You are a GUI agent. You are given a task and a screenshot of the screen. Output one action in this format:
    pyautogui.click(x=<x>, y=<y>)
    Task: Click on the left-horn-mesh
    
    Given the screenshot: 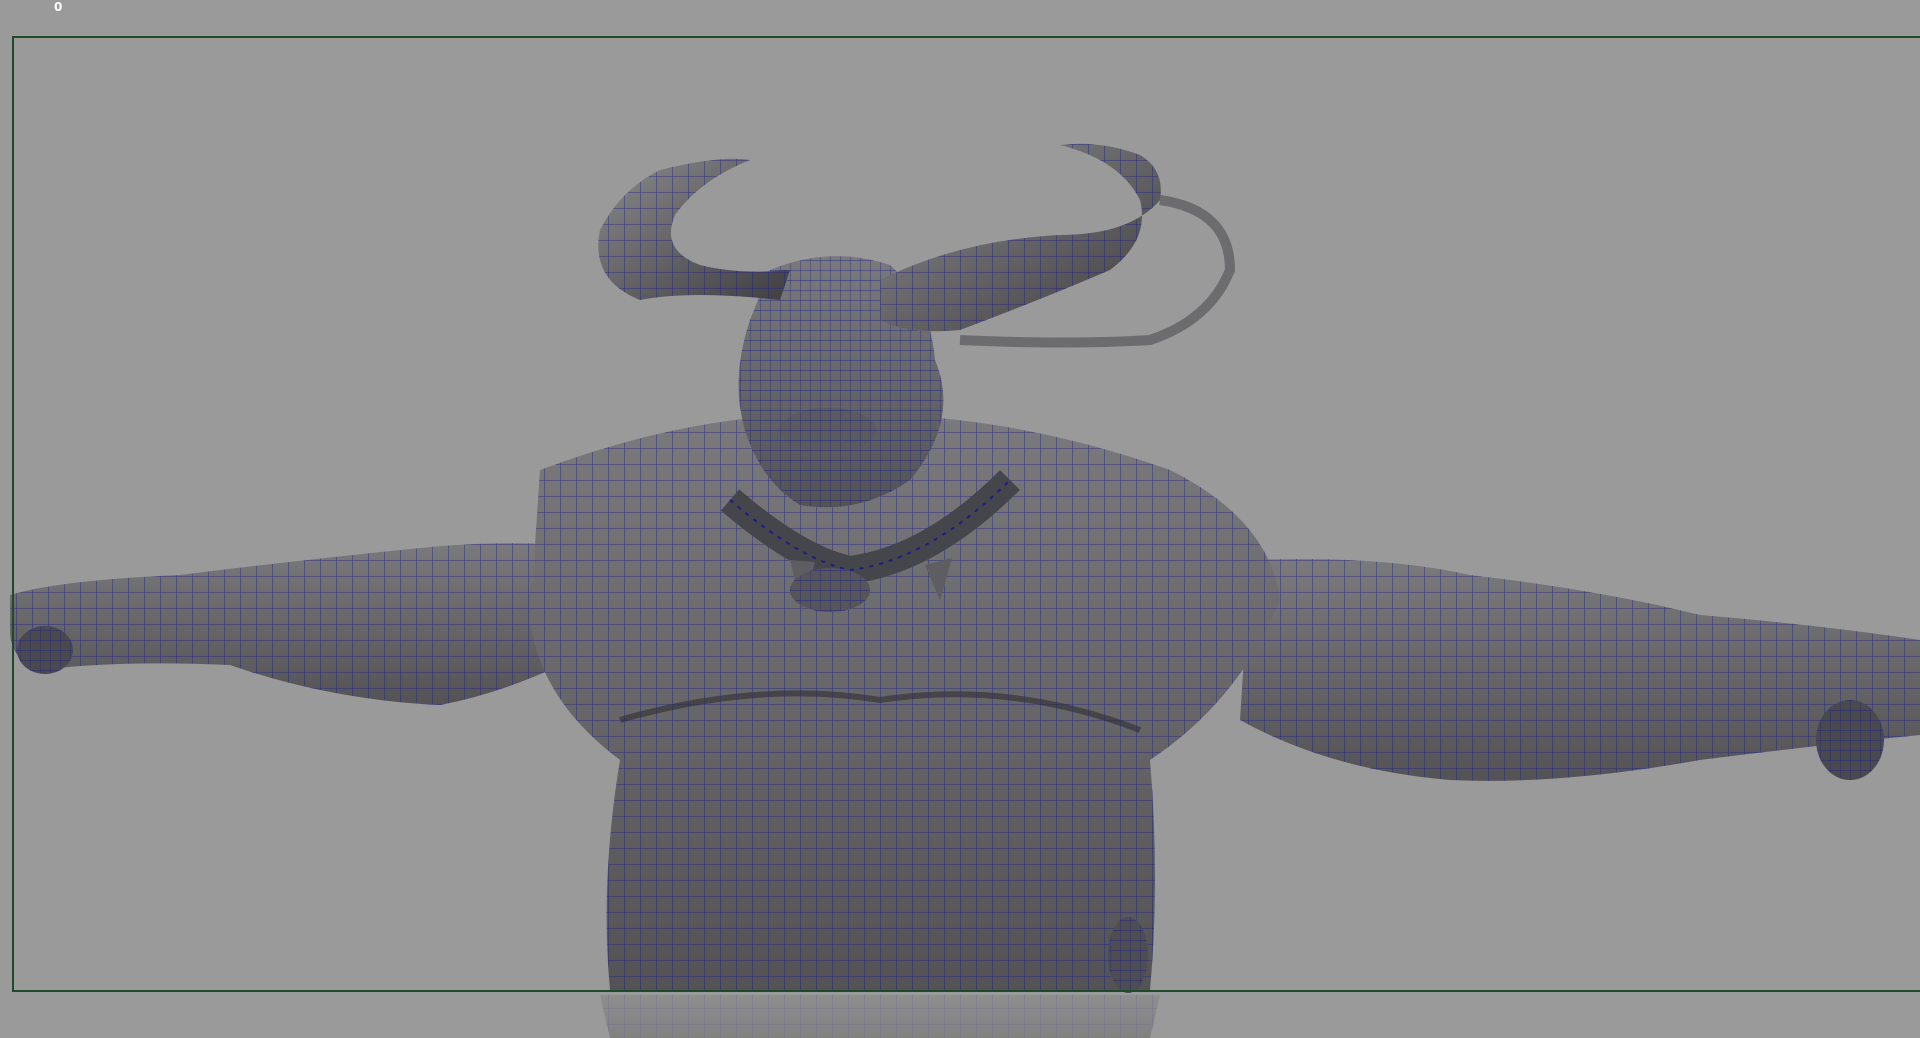 What is the action you would take?
    pyautogui.click(x=694, y=229)
    